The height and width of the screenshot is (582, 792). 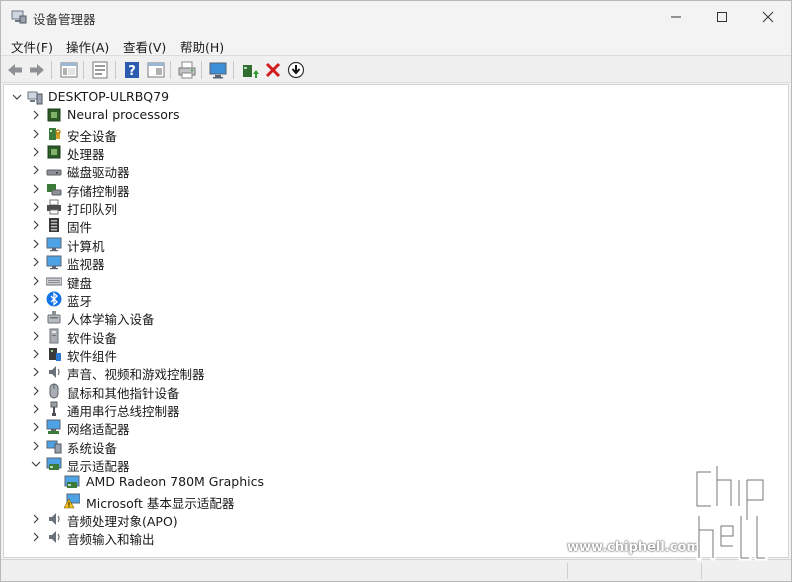 I want to click on warning-display-icon, so click(x=72, y=500).